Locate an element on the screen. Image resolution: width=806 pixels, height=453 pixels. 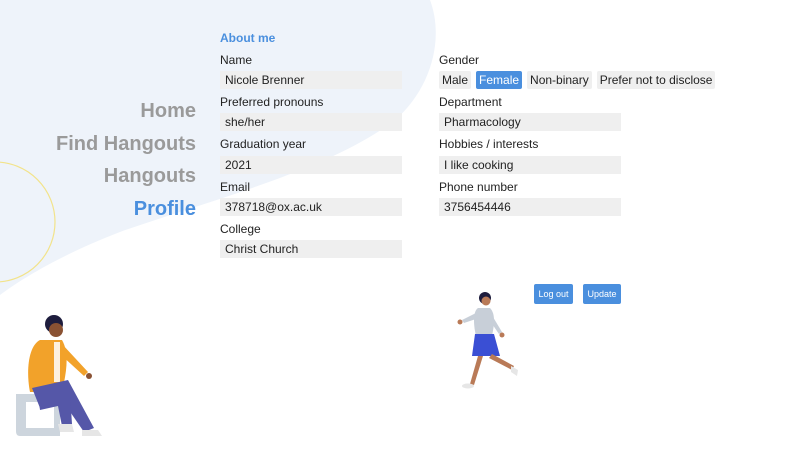
gender-option-prefer-not: Prefer not to disclose is located at coordinates (656, 80).